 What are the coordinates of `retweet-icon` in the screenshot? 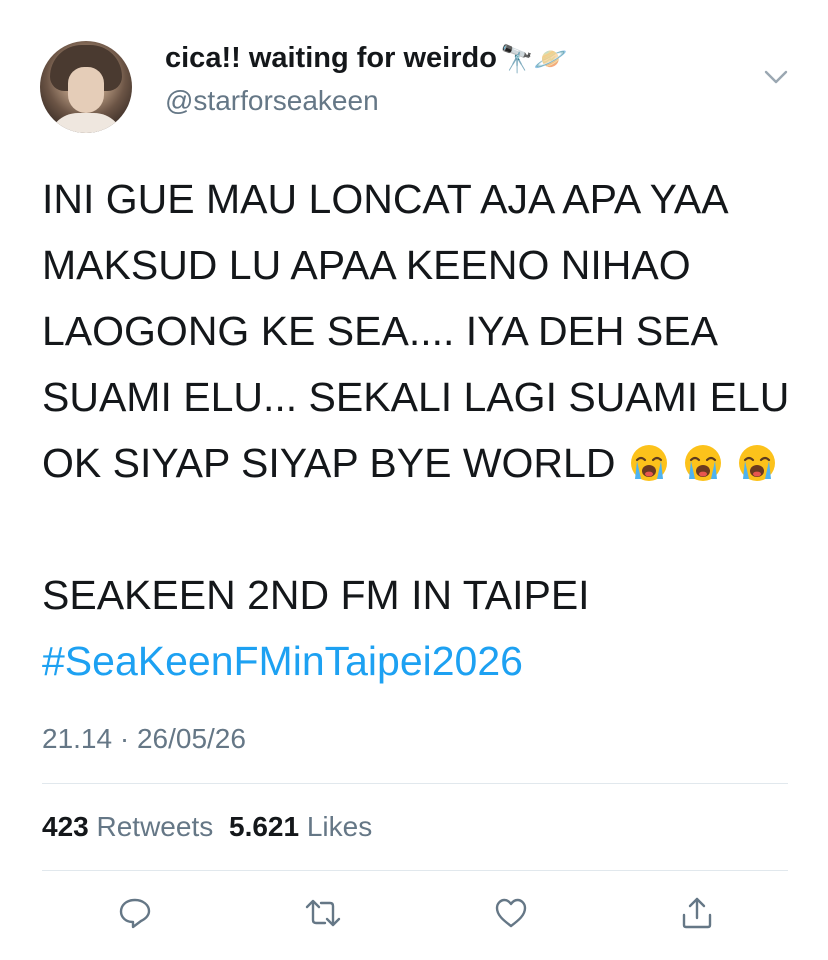 It's located at (323, 913).